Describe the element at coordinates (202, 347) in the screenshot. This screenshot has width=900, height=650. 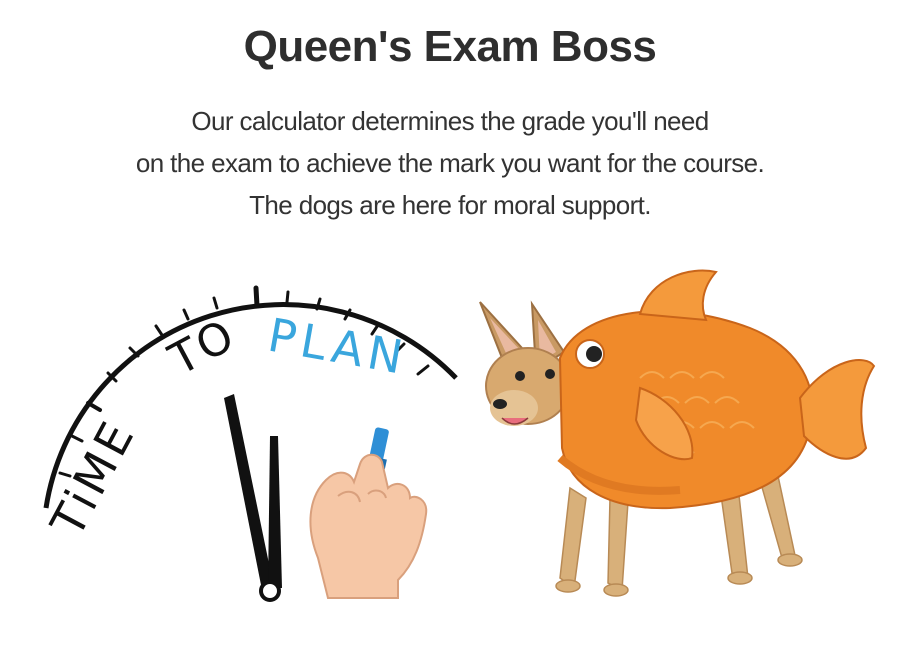
I see `clock-word-to: TO` at that location.